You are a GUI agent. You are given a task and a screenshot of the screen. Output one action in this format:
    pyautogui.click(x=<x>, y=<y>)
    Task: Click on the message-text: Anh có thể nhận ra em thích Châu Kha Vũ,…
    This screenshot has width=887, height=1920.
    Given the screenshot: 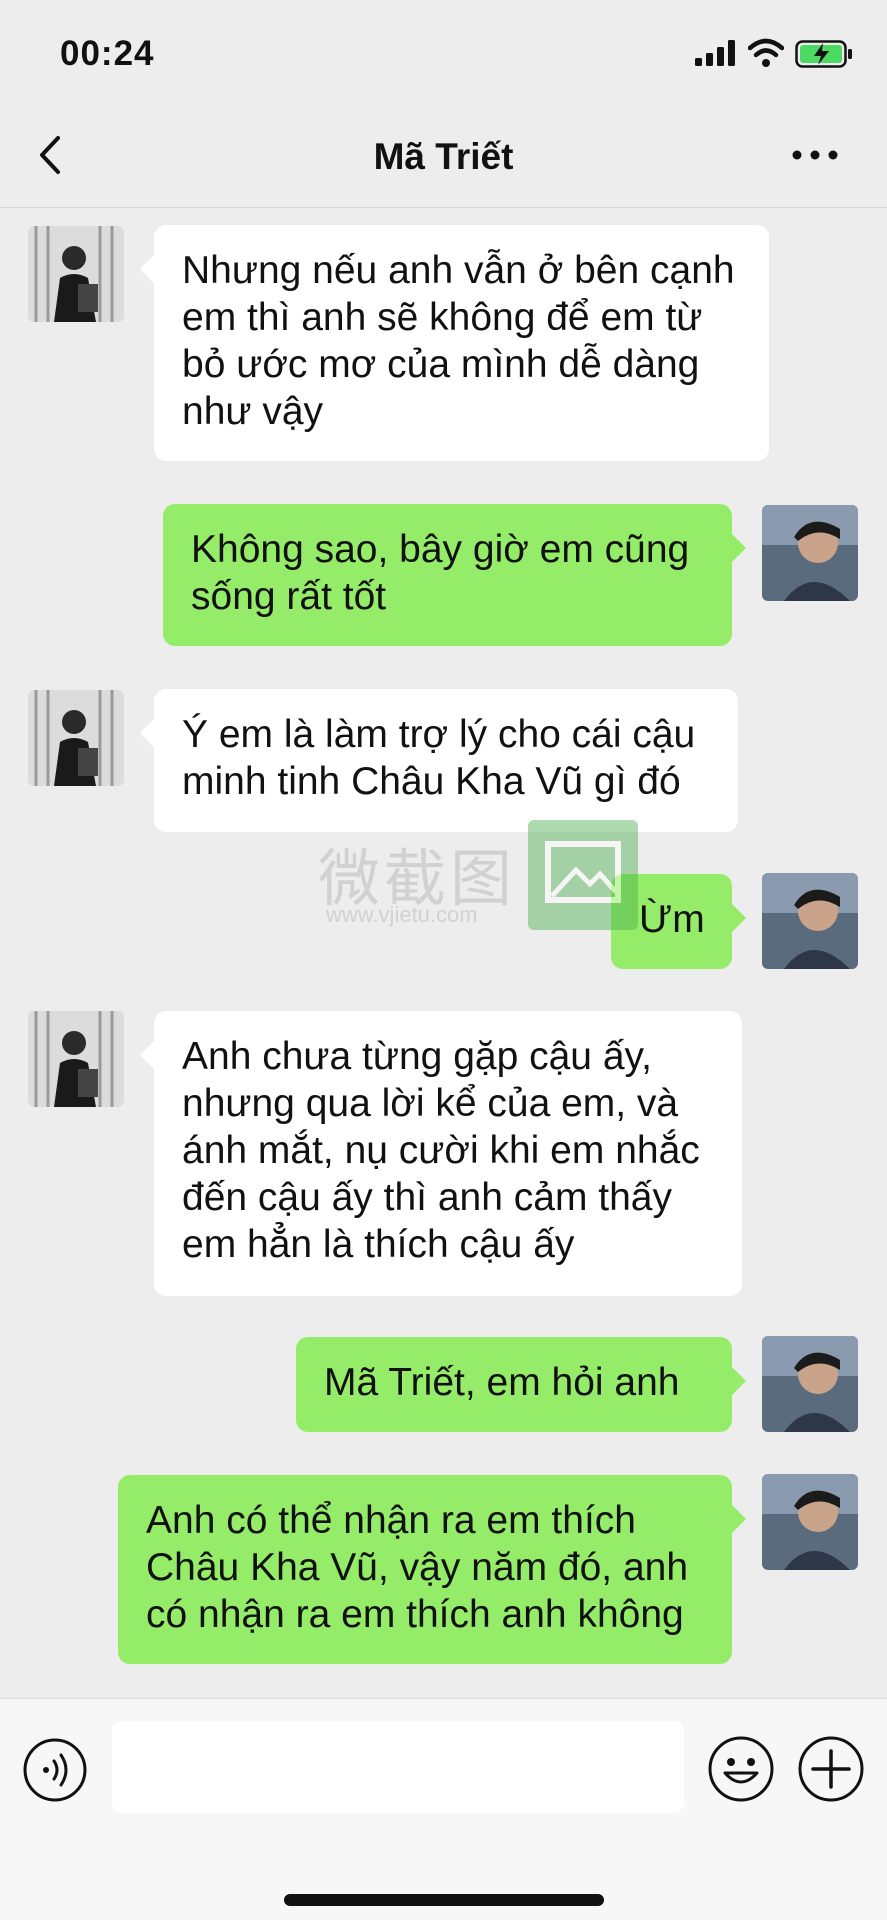 What is the action you would take?
    pyautogui.click(x=417, y=1567)
    